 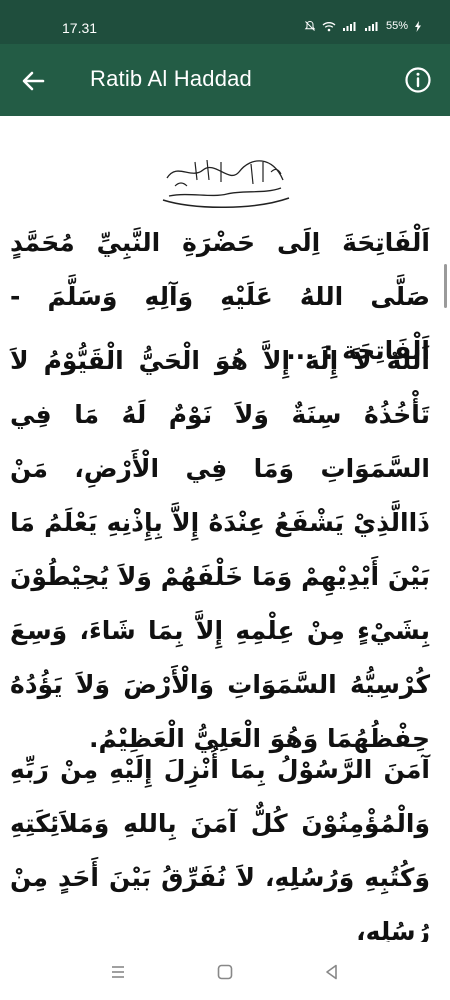 What do you see at coordinates (329, 26) in the screenshot?
I see `wifi-icon` at bounding box center [329, 26].